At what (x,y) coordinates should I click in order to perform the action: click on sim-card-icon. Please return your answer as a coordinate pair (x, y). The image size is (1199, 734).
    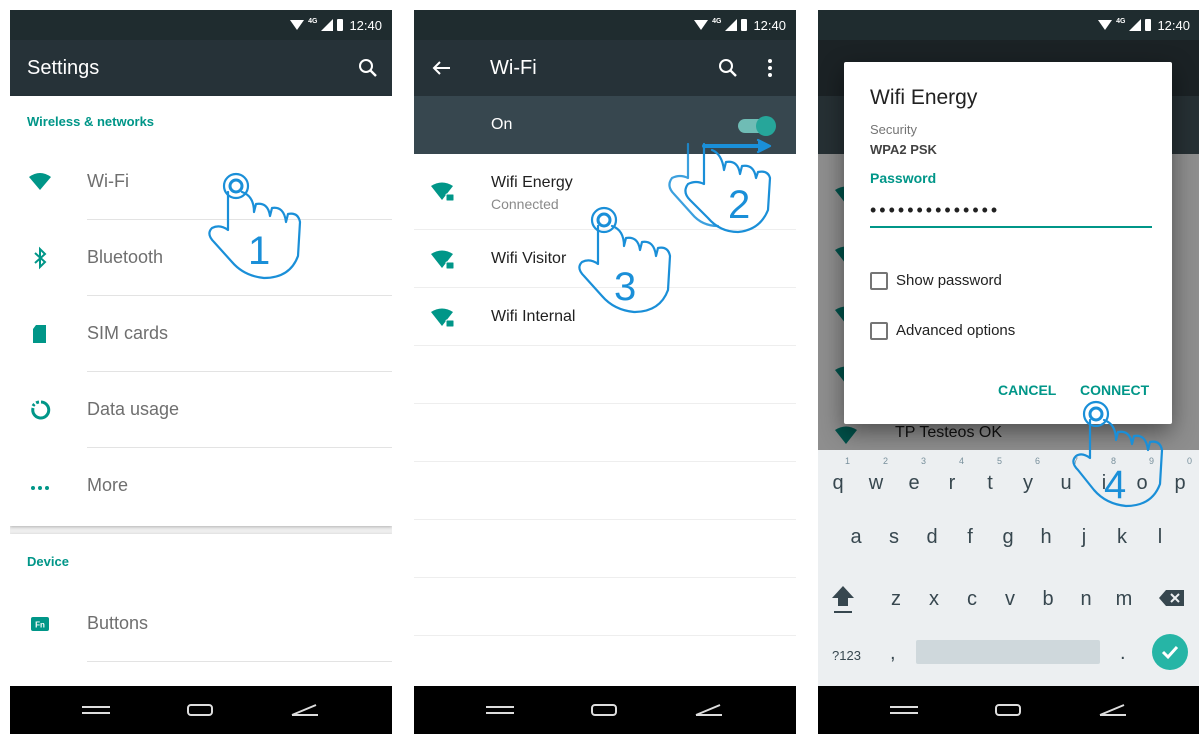
    Looking at the image, I should click on (40, 334).